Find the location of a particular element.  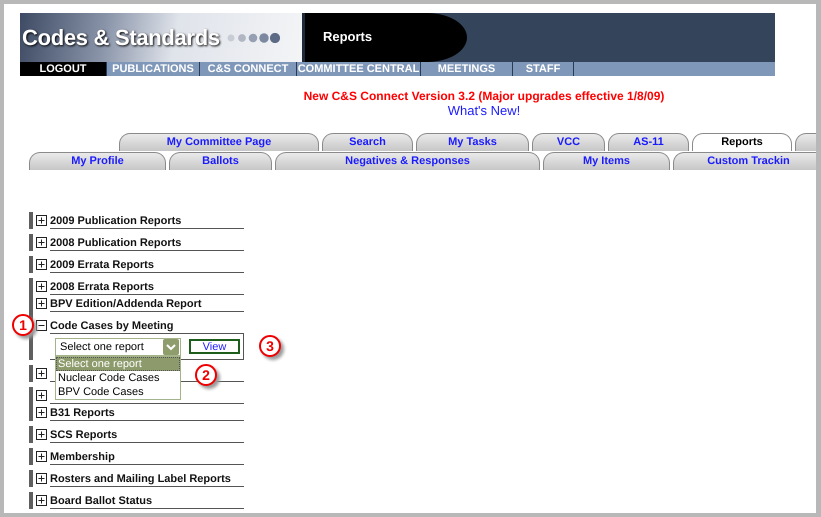

report-group-link: 2008 Publication Reports is located at coordinates (116, 243).